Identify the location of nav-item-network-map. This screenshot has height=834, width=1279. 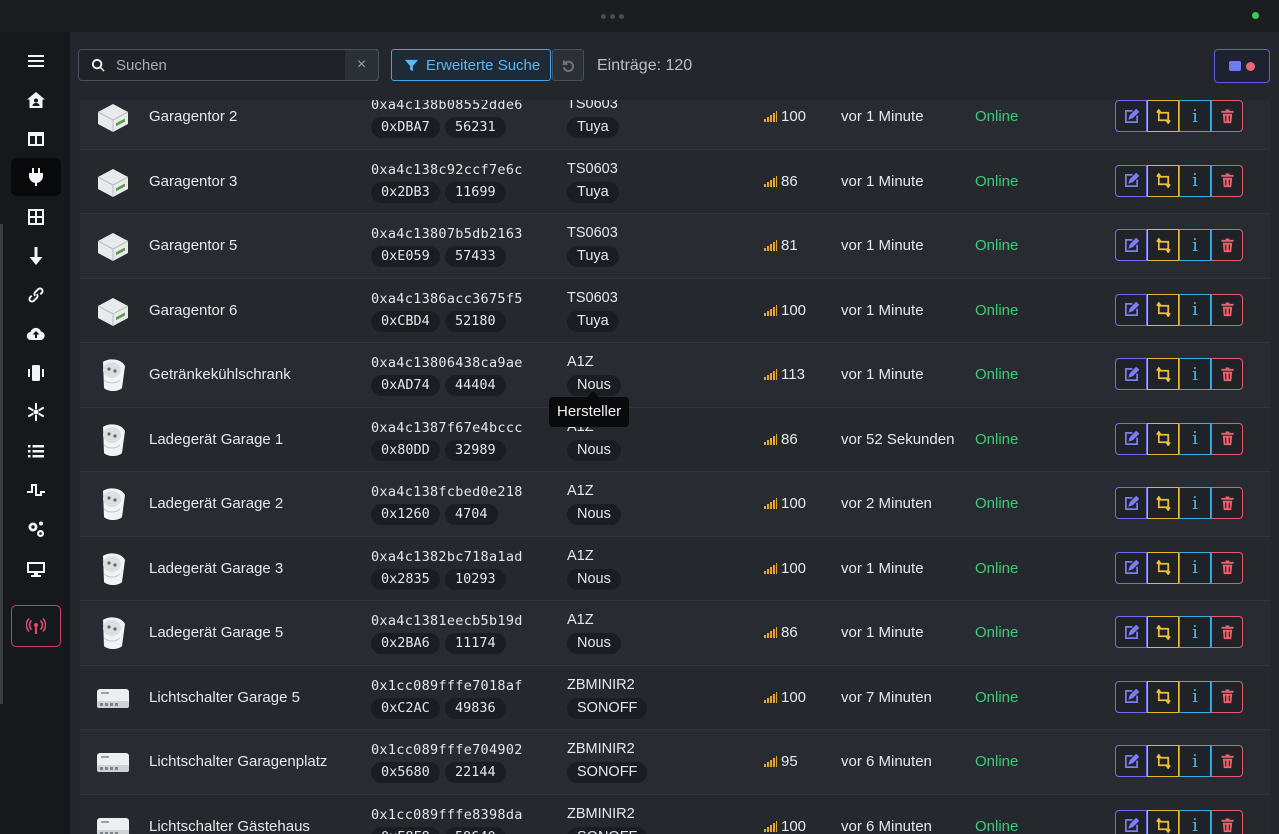
(36, 412).